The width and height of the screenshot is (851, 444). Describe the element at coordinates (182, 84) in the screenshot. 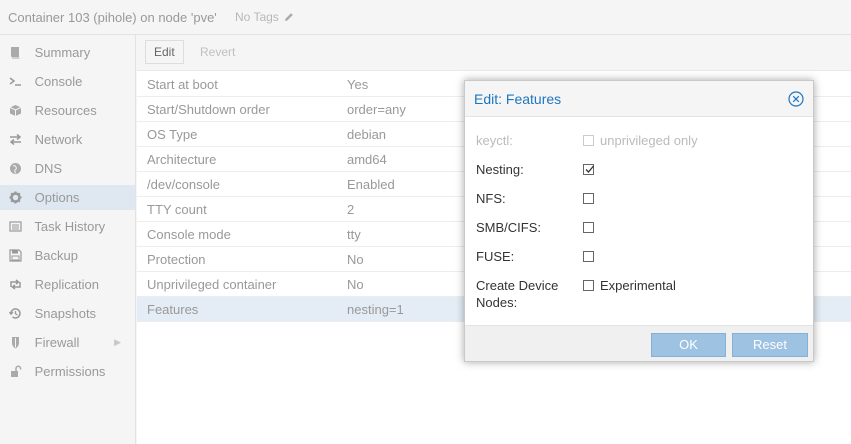

I see `row-key: Start at boot` at that location.